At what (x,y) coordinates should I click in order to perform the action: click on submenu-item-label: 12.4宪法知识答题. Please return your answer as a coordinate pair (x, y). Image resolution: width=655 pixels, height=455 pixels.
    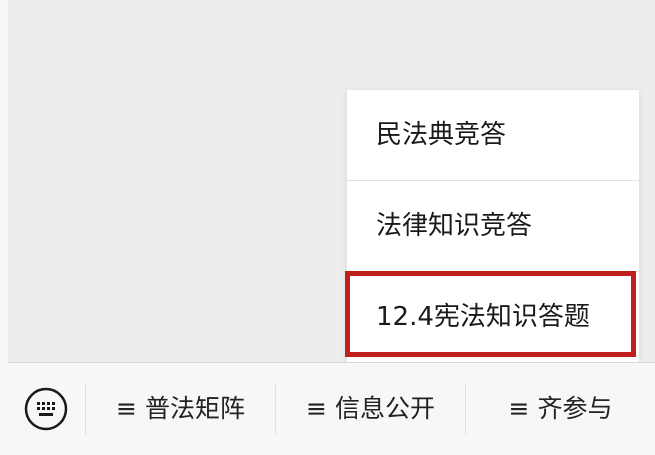
    Looking at the image, I should click on (483, 317).